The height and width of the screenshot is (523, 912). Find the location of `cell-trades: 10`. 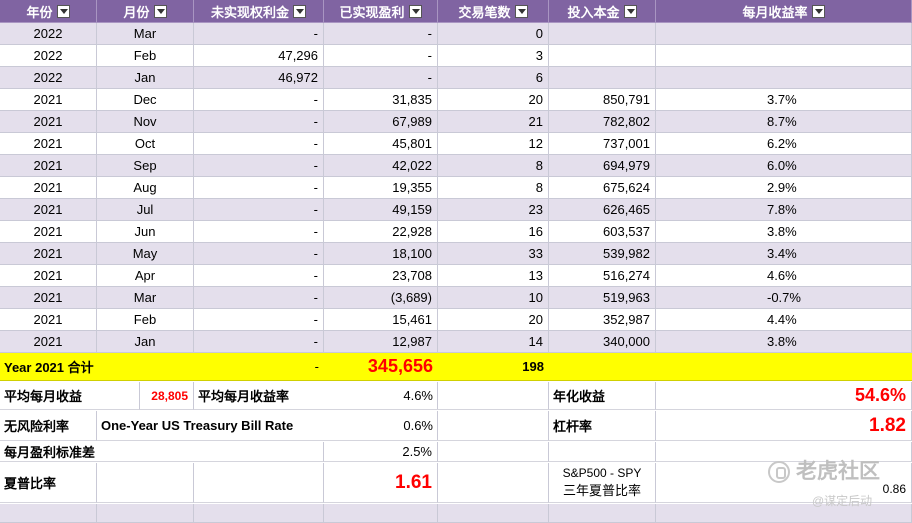

cell-trades: 10 is located at coordinates (493, 298).